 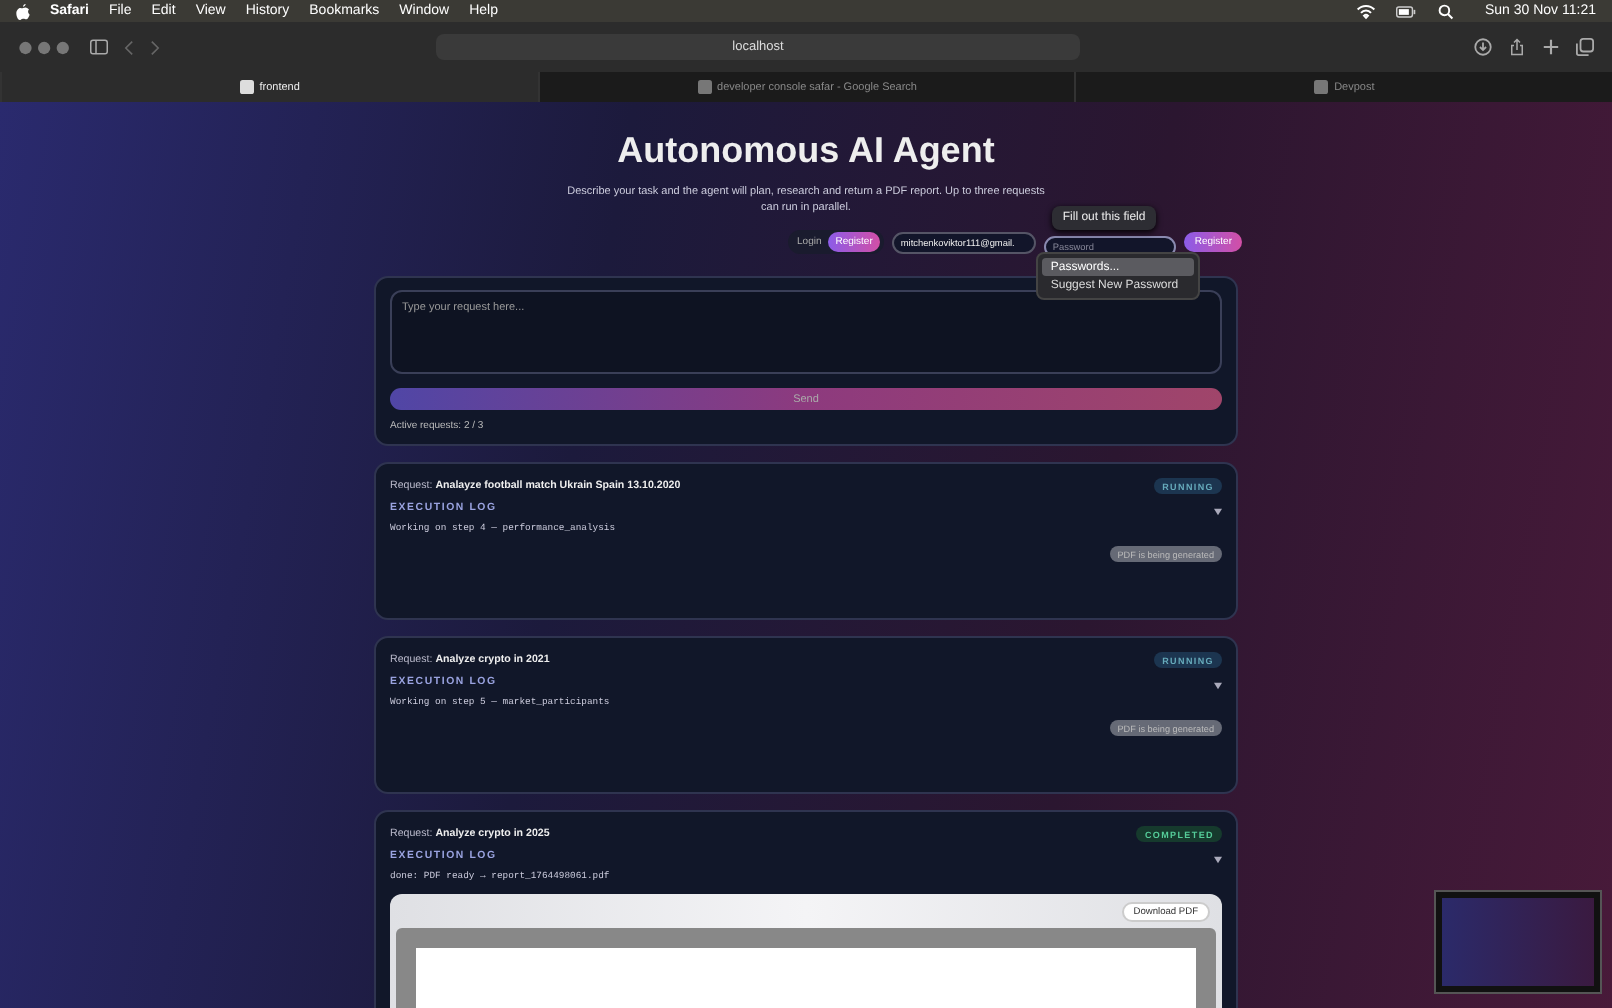 What do you see at coordinates (155, 47) in the screenshot?
I see `forward-icon` at bounding box center [155, 47].